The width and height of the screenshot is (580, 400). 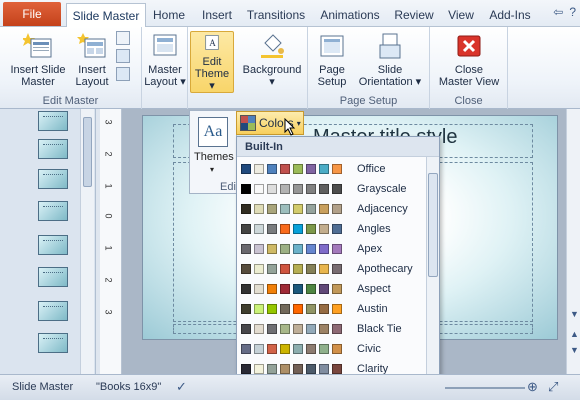 What do you see at coordinates (123, 56) in the screenshot?
I see `rename-icon` at bounding box center [123, 56].